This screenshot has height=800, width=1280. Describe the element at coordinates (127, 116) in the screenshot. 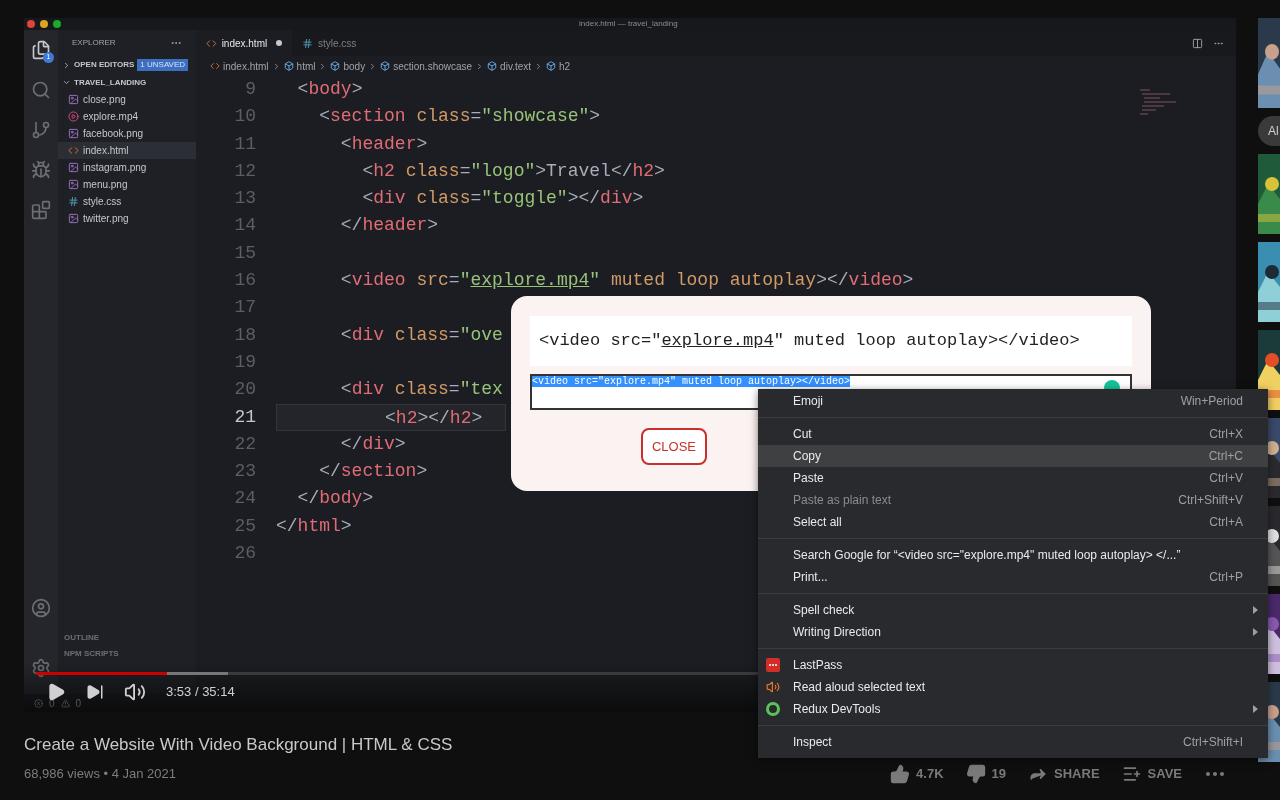

I see `file-item: explore.mp4` at that location.